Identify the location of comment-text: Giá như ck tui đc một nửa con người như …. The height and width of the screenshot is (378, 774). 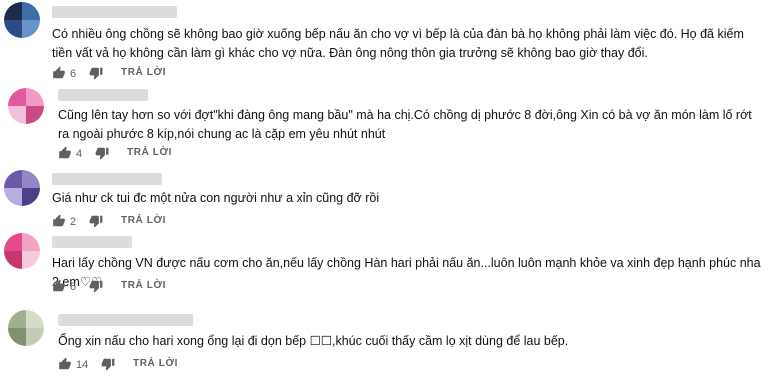
(216, 198).